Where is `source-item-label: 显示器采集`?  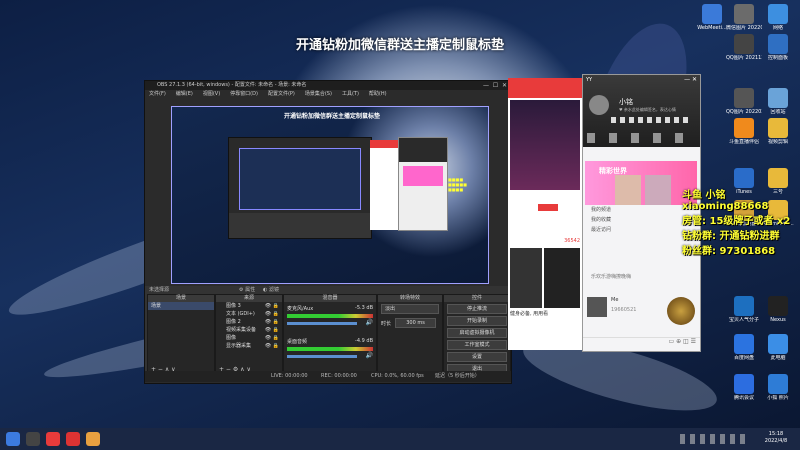 source-item-label: 显示器采集 is located at coordinates (239, 346).